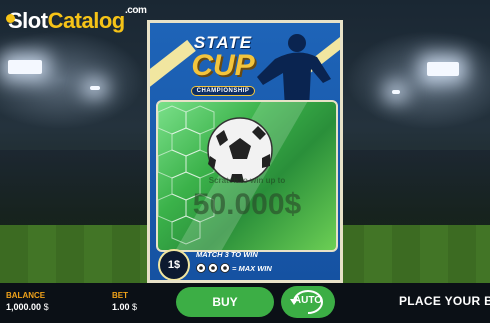 This screenshot has width=490, height=323. I want to click on ticket-price-badge: 1$, so click(174, 264).